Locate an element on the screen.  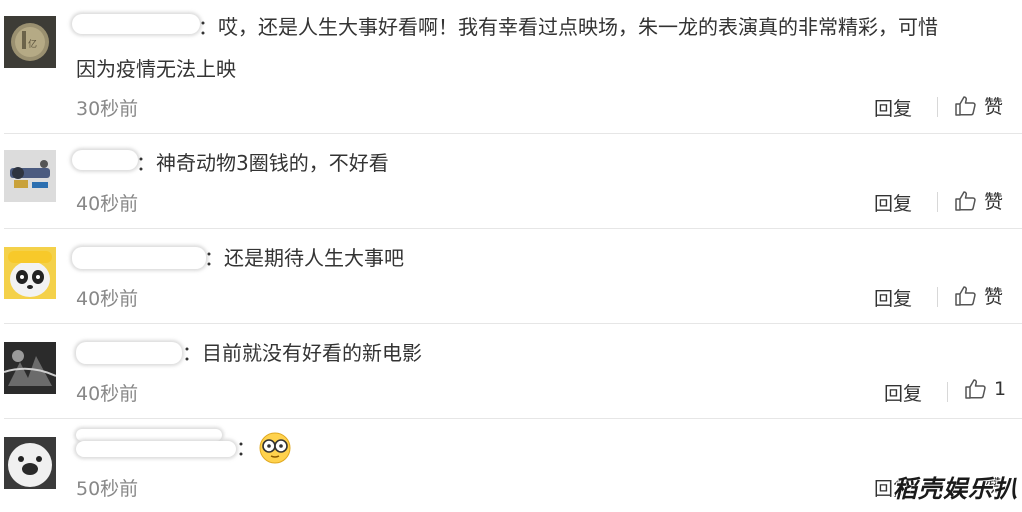
svg-text: 亿 is located at coordinates (32, 44).